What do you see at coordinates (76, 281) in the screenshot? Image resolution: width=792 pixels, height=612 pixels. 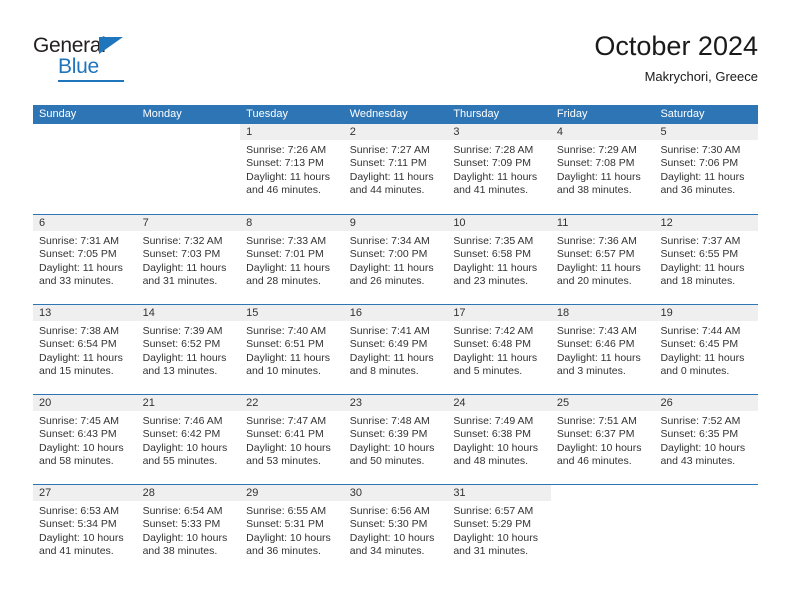 I see `daylight-text-cont: and 33 minutes.` at bounding box center [76, 281].